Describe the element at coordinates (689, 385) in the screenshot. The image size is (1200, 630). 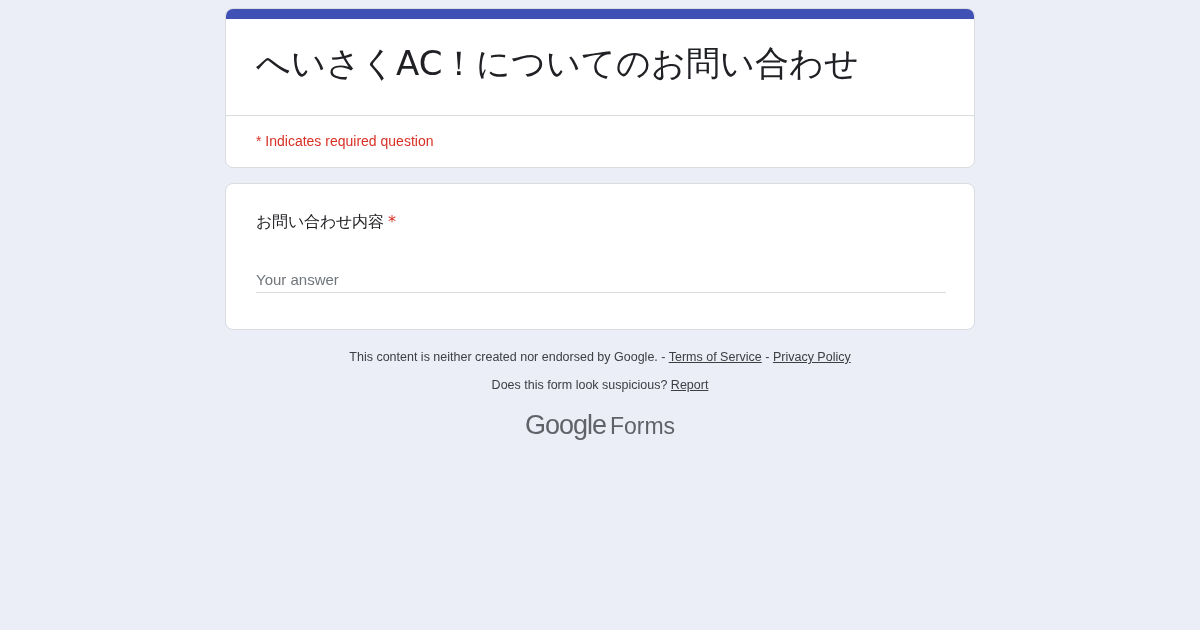
I see `report-link: Report` at that location.